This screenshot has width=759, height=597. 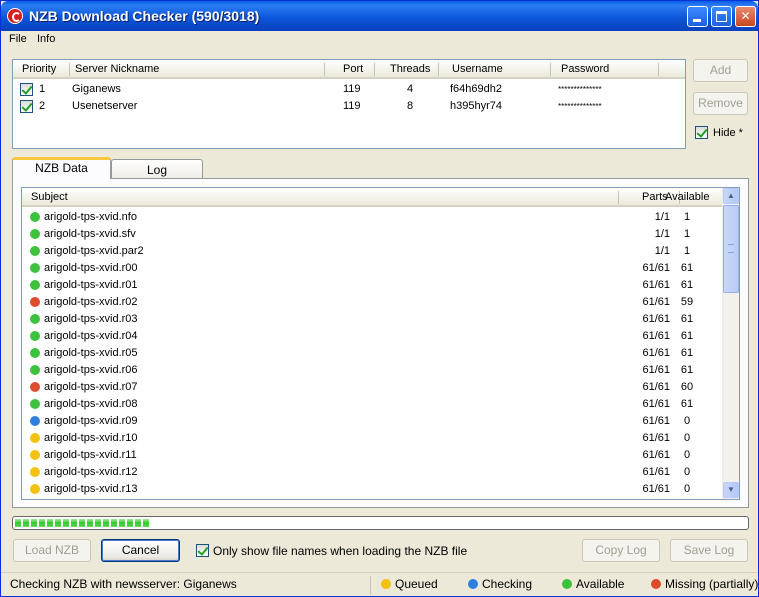 What do you see at coordinates (372, 404) in the screenshot?
I see `nzb-file-row: arigold-tps-xvid.r08 61/61 61` at bounding box center [372, 404].